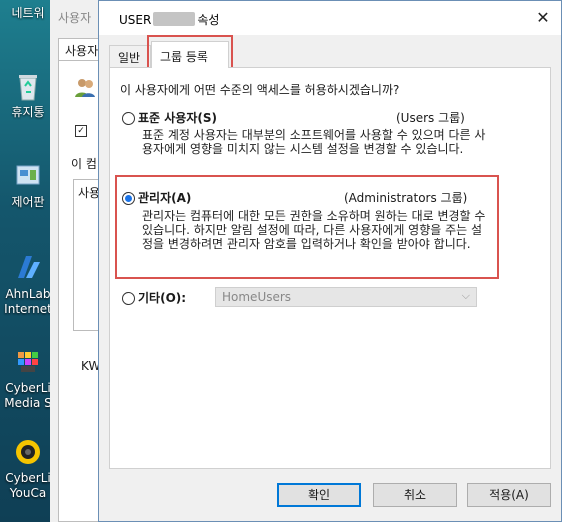  What do you see at coordinates (75, 18) in the screenshot?
I see `background-window-title: 사용자` at bounding box center [75, 18].